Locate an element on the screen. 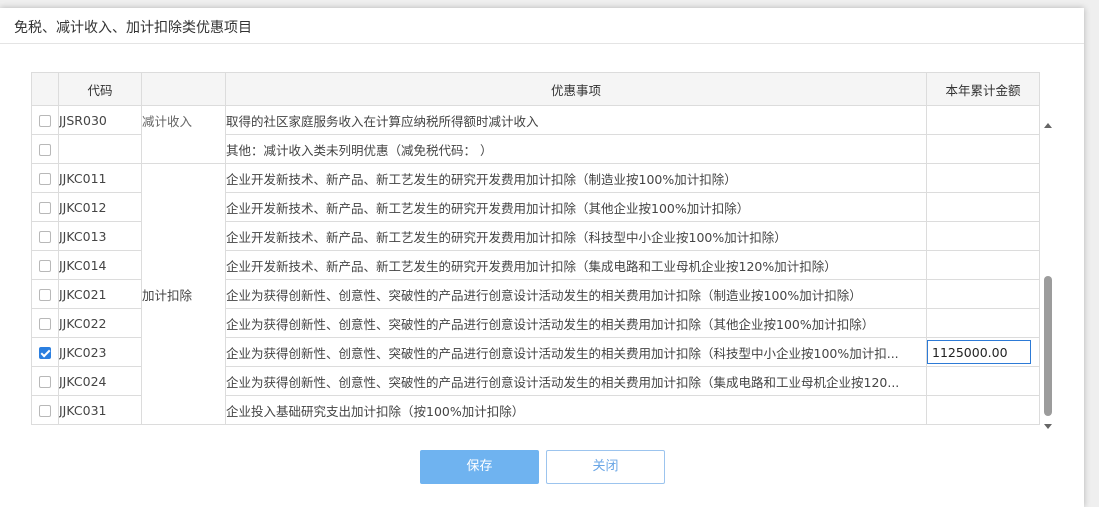 Image resolution: width=1099 pixels, height=507 pixels. header-category is located at coordinates (183, 89).